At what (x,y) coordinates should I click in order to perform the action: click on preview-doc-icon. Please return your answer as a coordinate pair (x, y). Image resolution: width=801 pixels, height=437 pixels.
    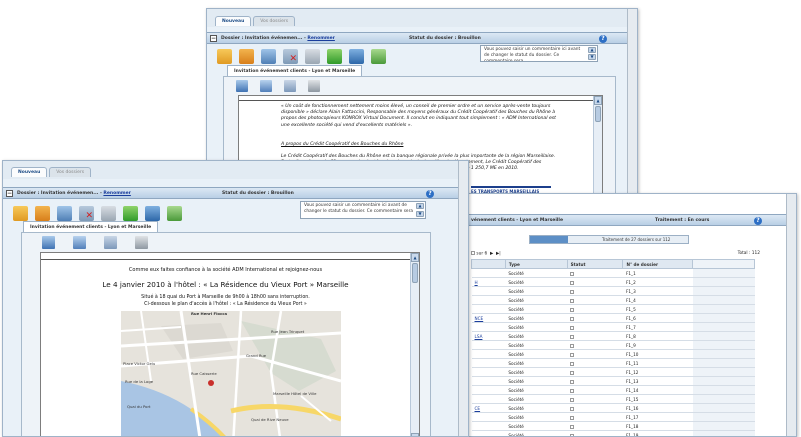
    Looking at the image, I should click on (266, 86).